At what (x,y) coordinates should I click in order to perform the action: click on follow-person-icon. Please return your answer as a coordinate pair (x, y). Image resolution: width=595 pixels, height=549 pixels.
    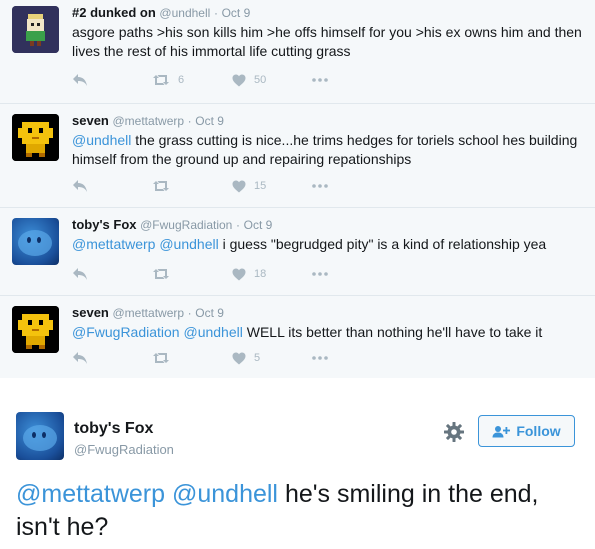
    Looking at the image, I should click on (501, 431).